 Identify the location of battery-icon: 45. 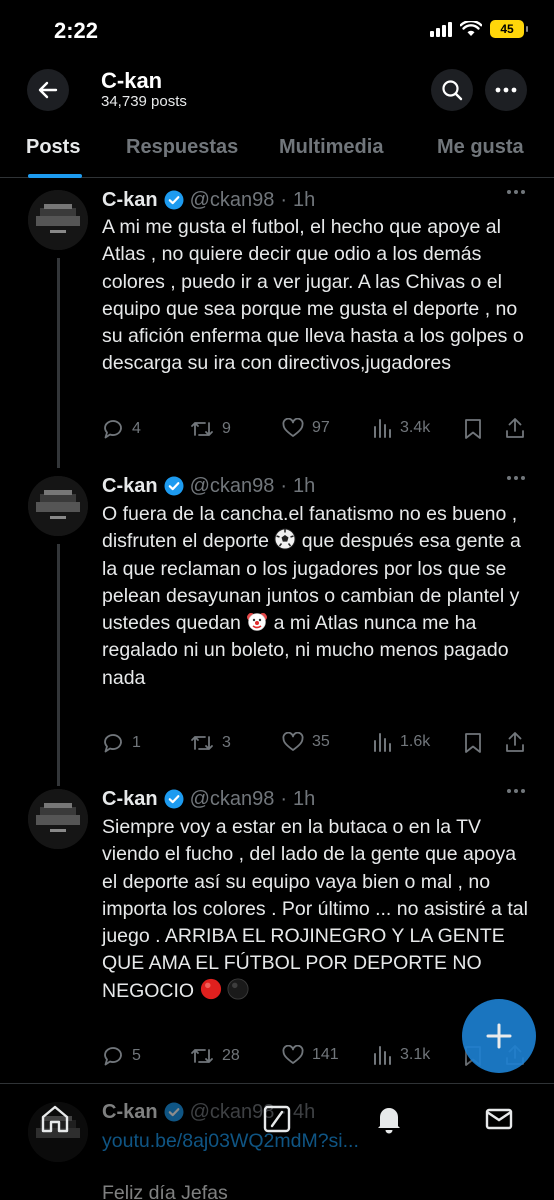
(509, 29).